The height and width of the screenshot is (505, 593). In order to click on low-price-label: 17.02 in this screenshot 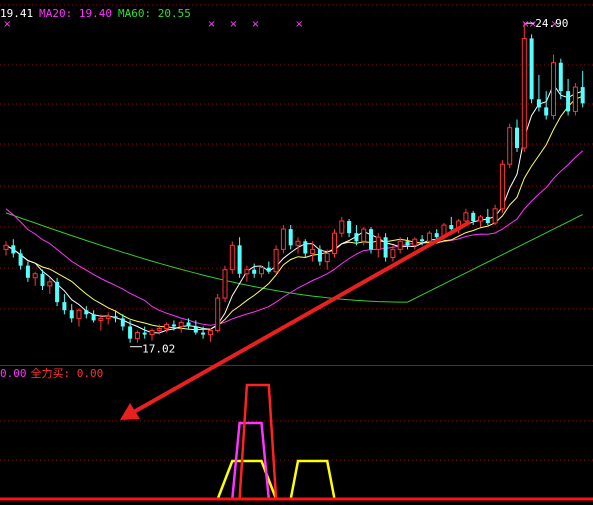, I will do `click(158, 349)`.